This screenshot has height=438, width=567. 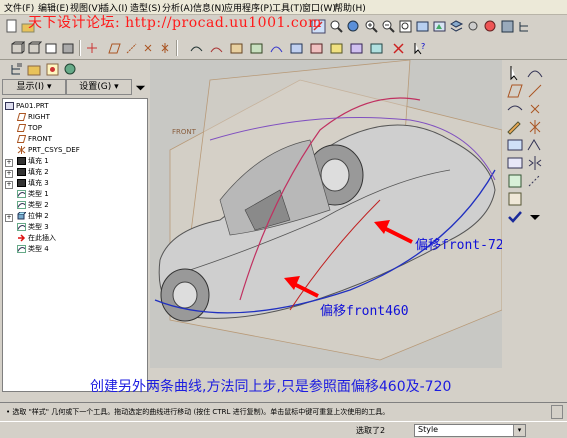 I want to click on extrude-icon, so click(x=22, y=215).